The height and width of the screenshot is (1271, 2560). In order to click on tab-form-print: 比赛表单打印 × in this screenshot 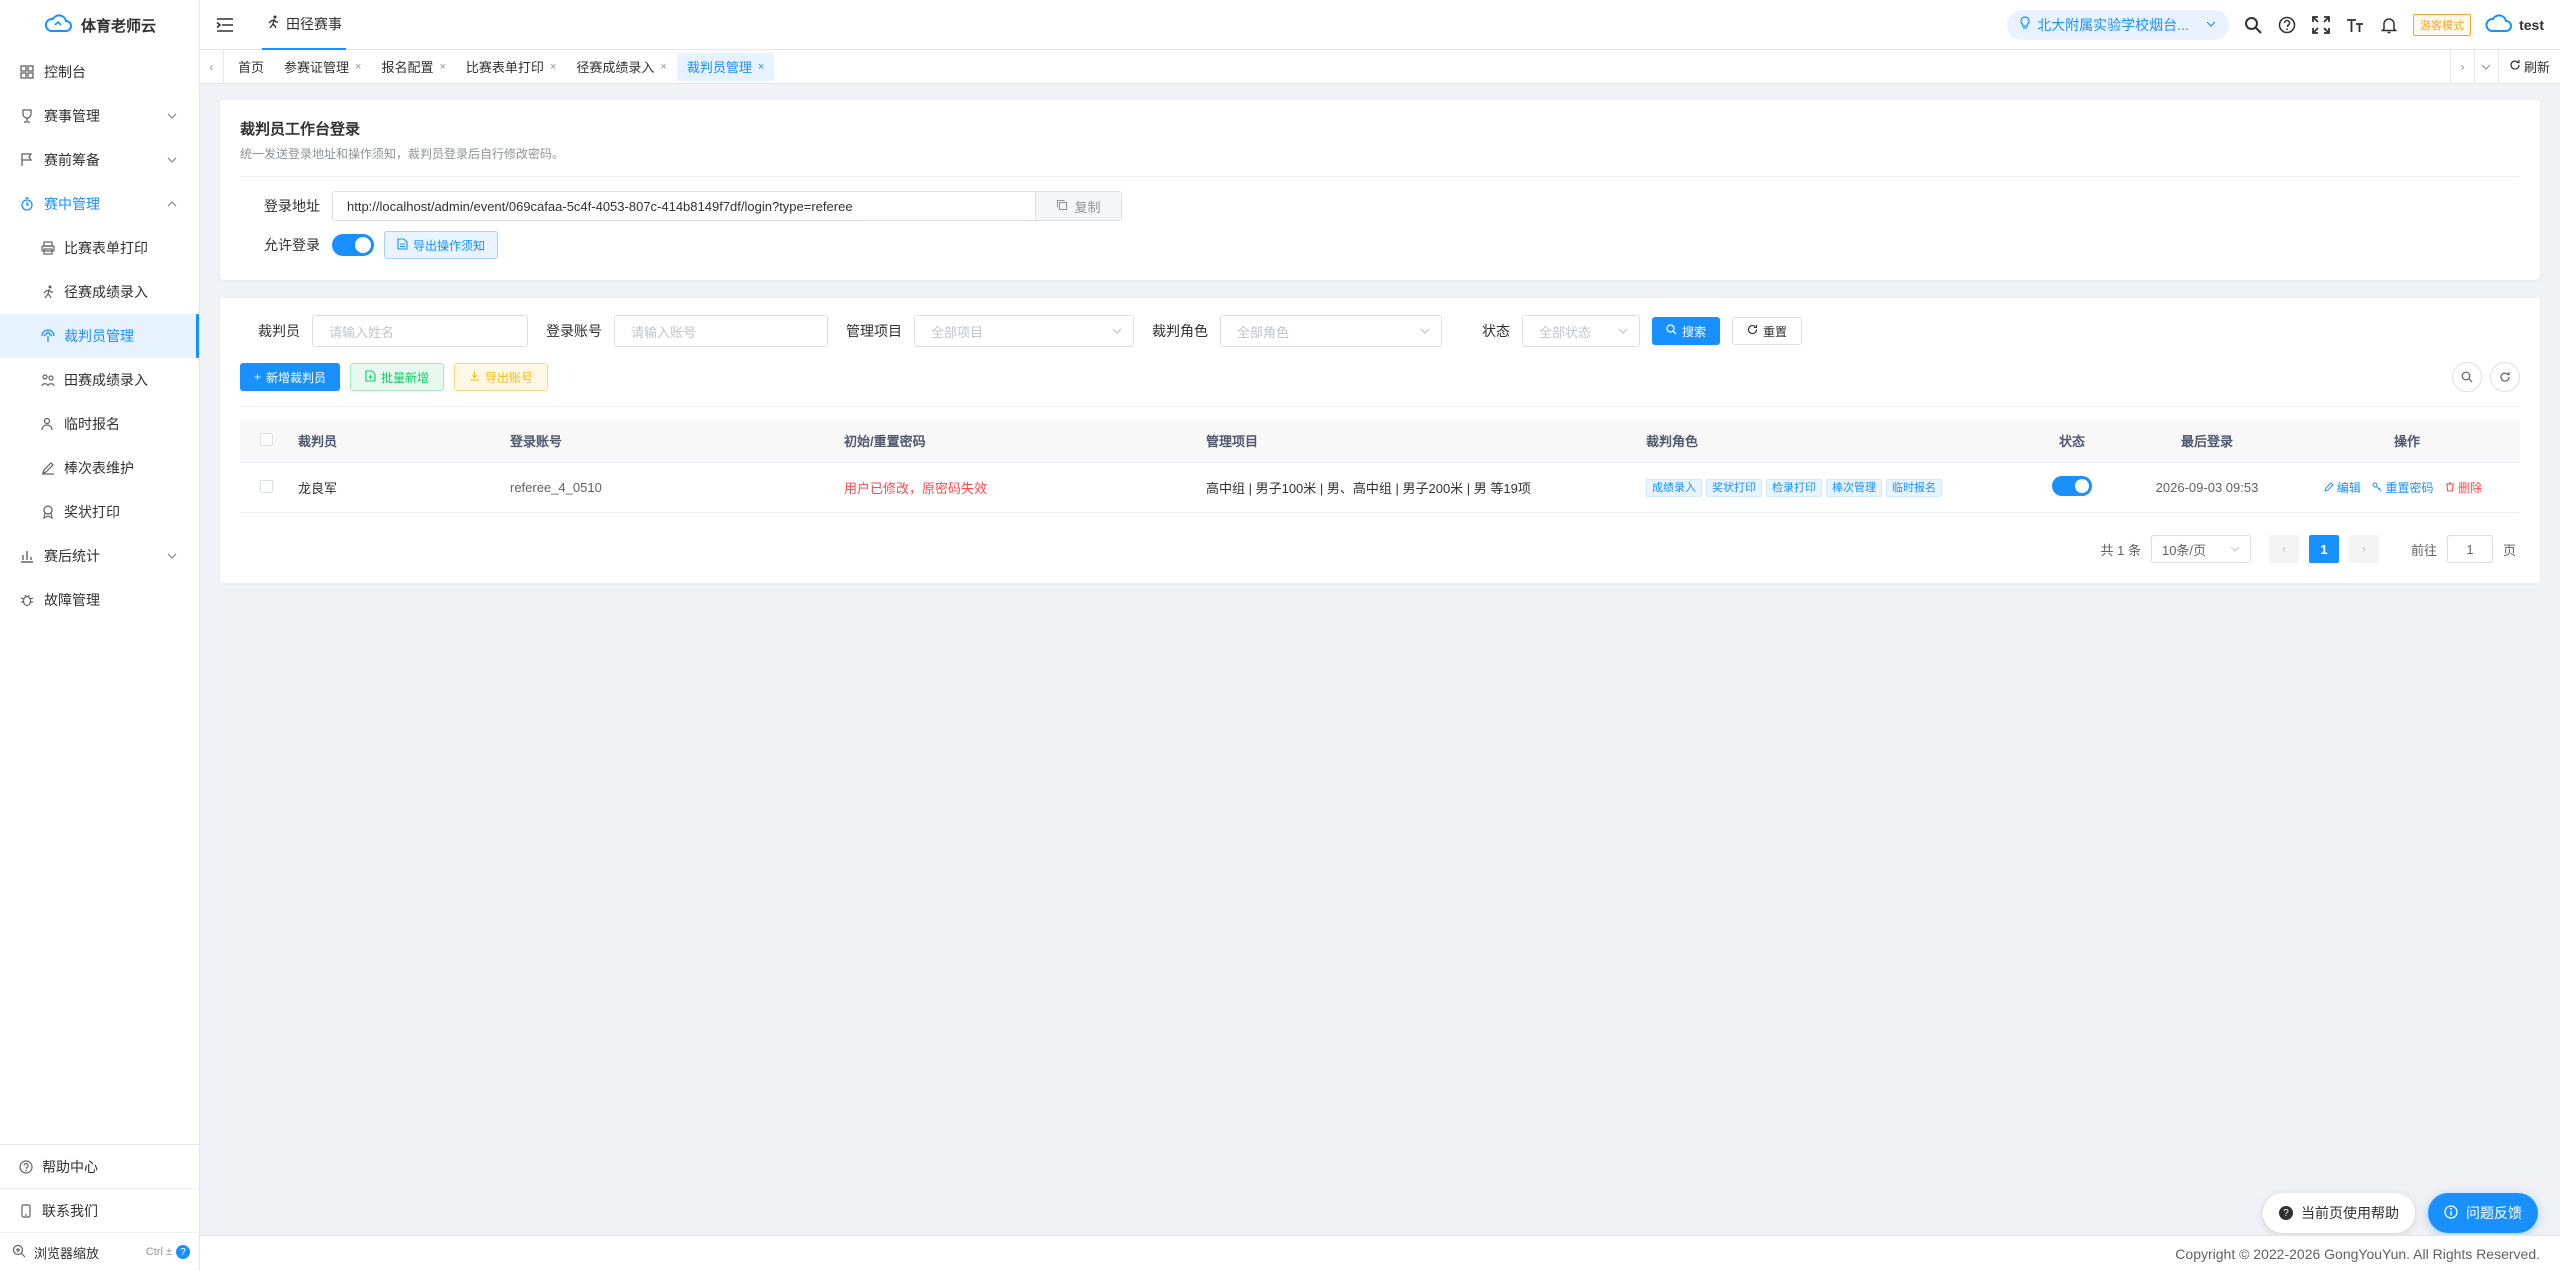, I will do `click(511, 67)`.